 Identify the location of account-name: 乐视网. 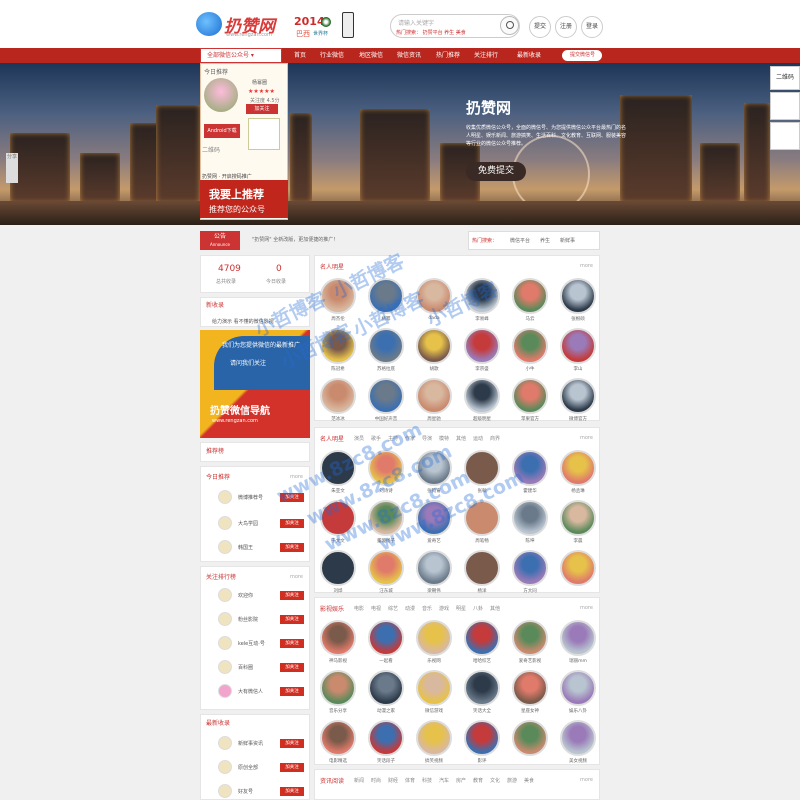
(434, 661).